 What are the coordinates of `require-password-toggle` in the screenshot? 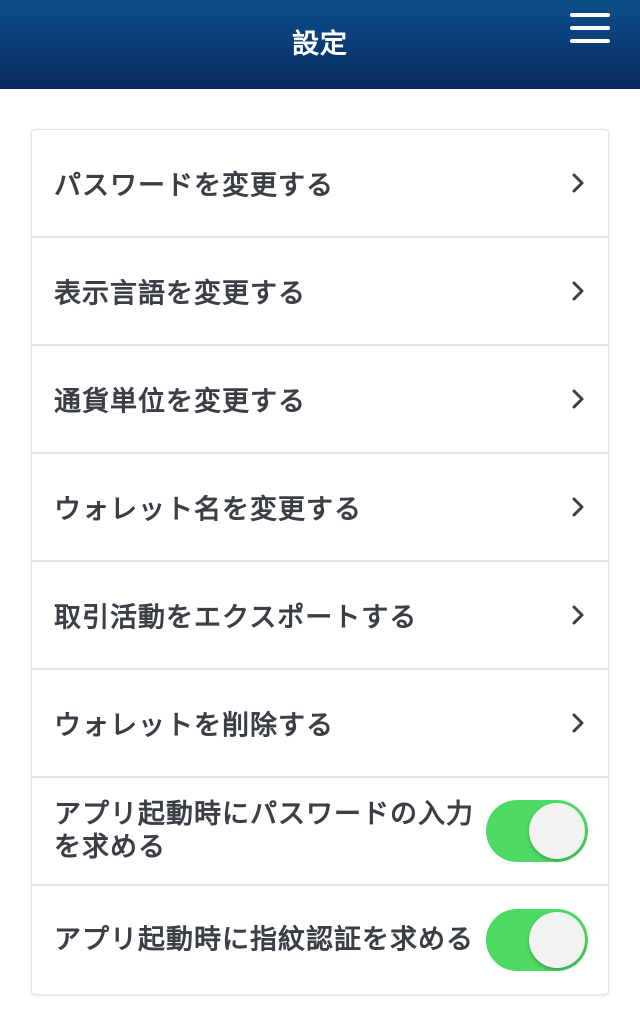 It's located at (537, 831).